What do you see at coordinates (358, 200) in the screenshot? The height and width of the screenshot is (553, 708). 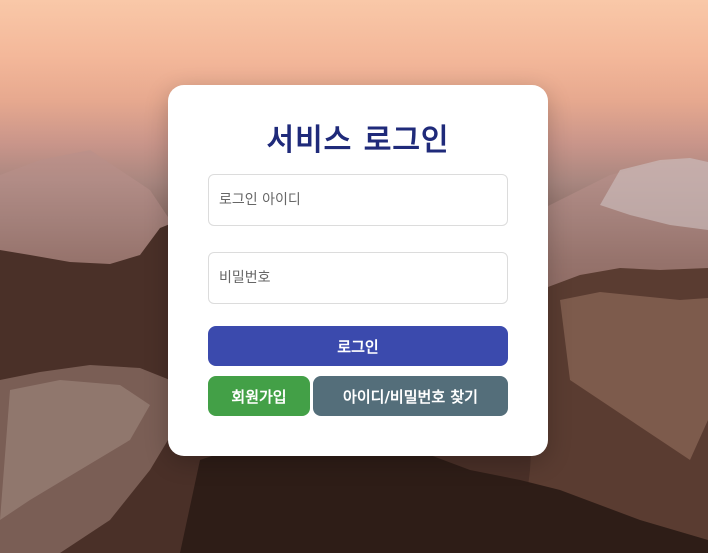 I see `id-input` at bounding box center [358, 200].